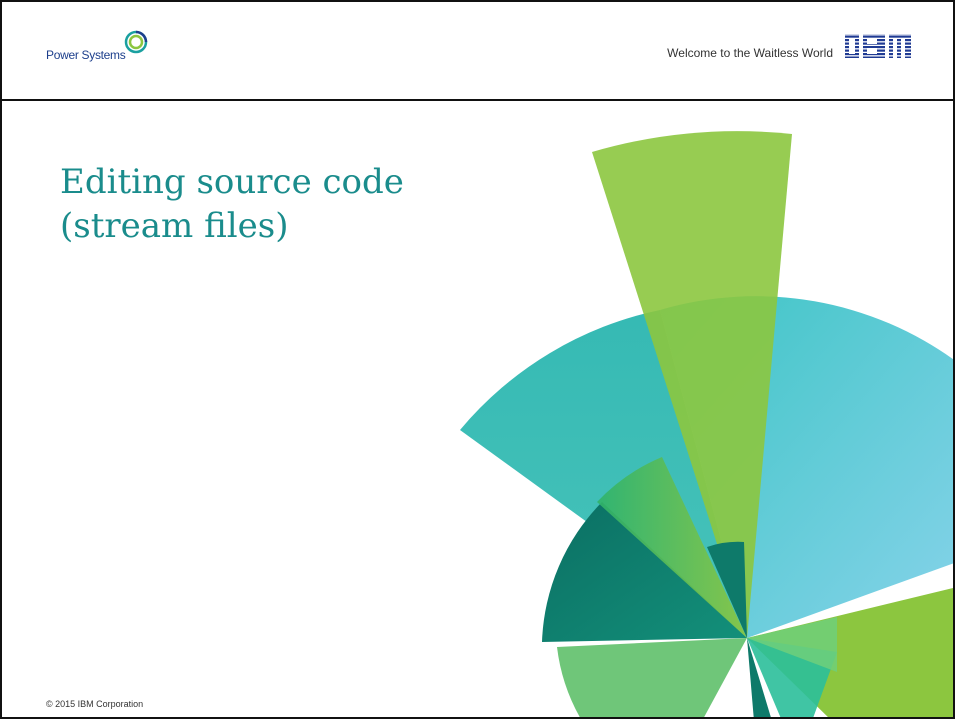  What do you see at coordinates (652, 677) in the screenshot?
I see `graphic-segment-green-lower` at bounding box center [652, 677].